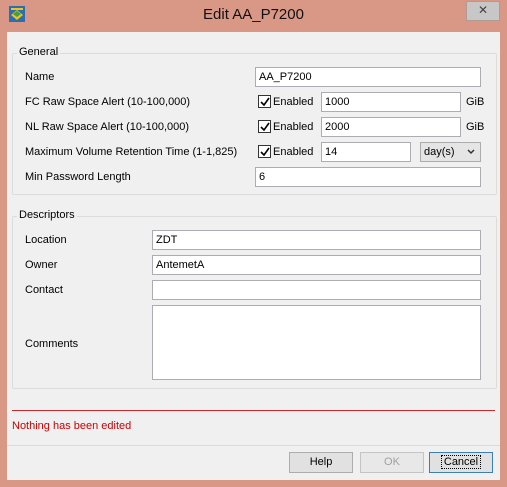 Image resolution: width=507 pixels, height=487 pixels. What do you see at coordinates (52, 344) in the screenshot?
I see `comments-label: Comments` at bounding box center [52, 344].